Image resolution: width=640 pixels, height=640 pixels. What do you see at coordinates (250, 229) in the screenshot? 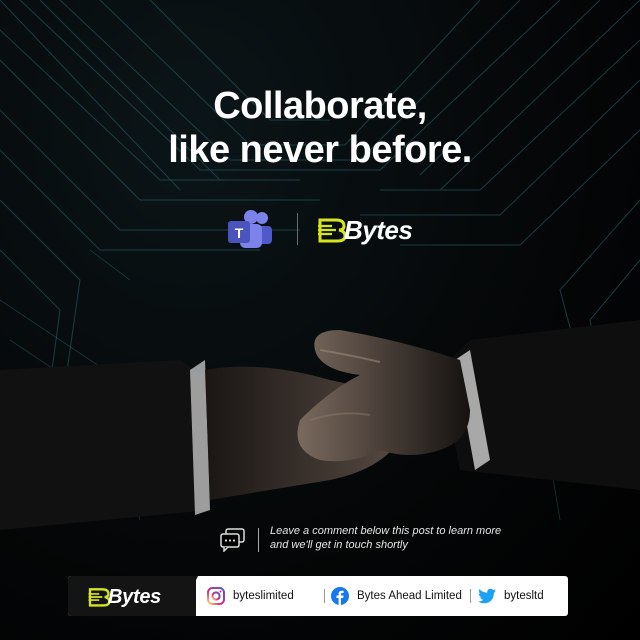
I see `microsoft-teams-icon: T` at bounding box center [250, 229].